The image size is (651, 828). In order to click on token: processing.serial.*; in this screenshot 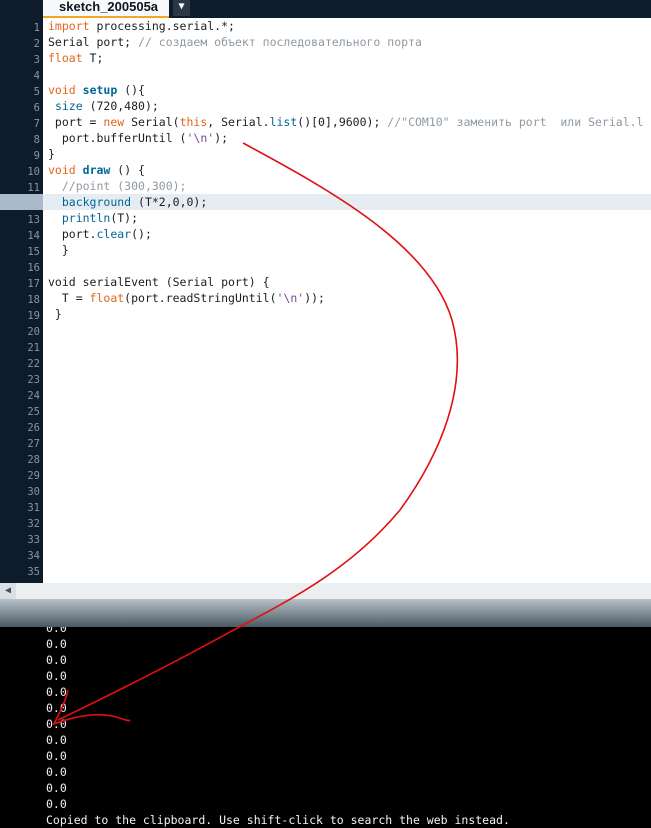, I will do `click(162, 26)`.